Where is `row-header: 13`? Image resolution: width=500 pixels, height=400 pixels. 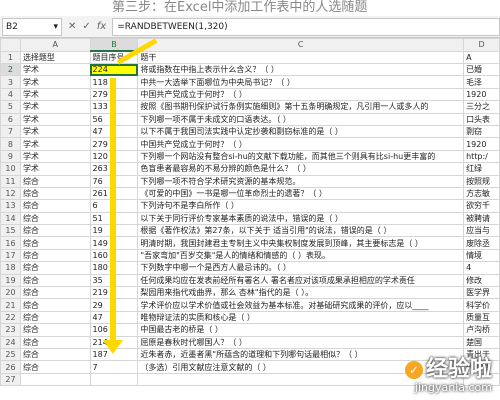
row-header: 13 is located at coordinates (10, 206).